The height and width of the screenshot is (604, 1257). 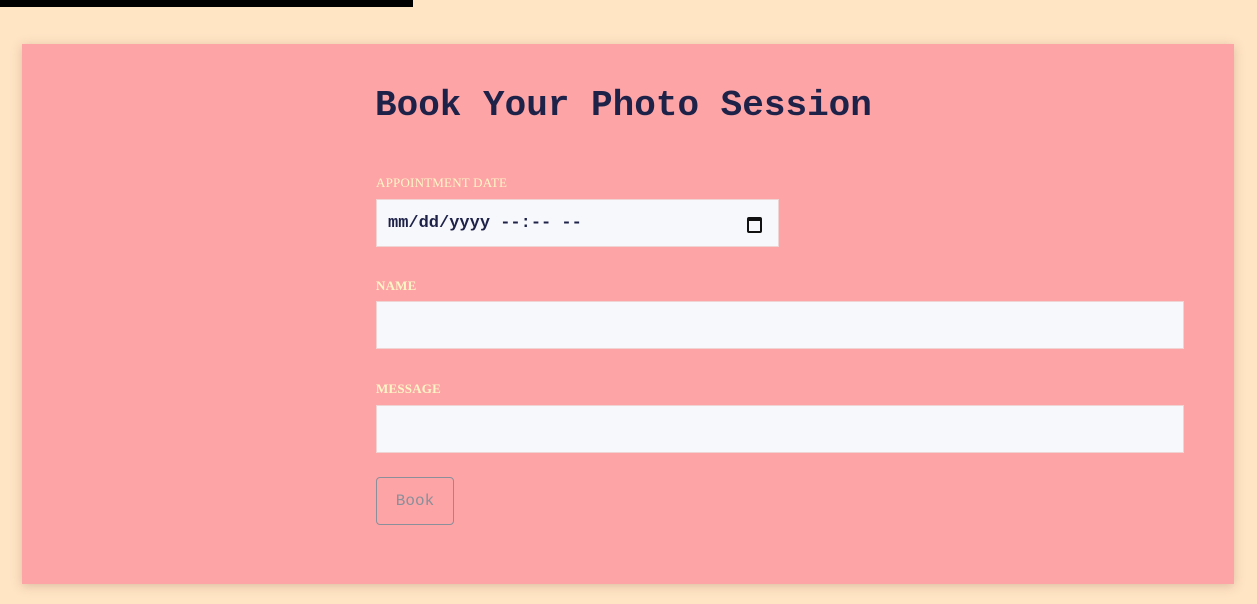 What do you see at coordinates (623, 105) in the screenshot?
I see `page-title: Book Your Photo Session` at bounding box center [623, 105].